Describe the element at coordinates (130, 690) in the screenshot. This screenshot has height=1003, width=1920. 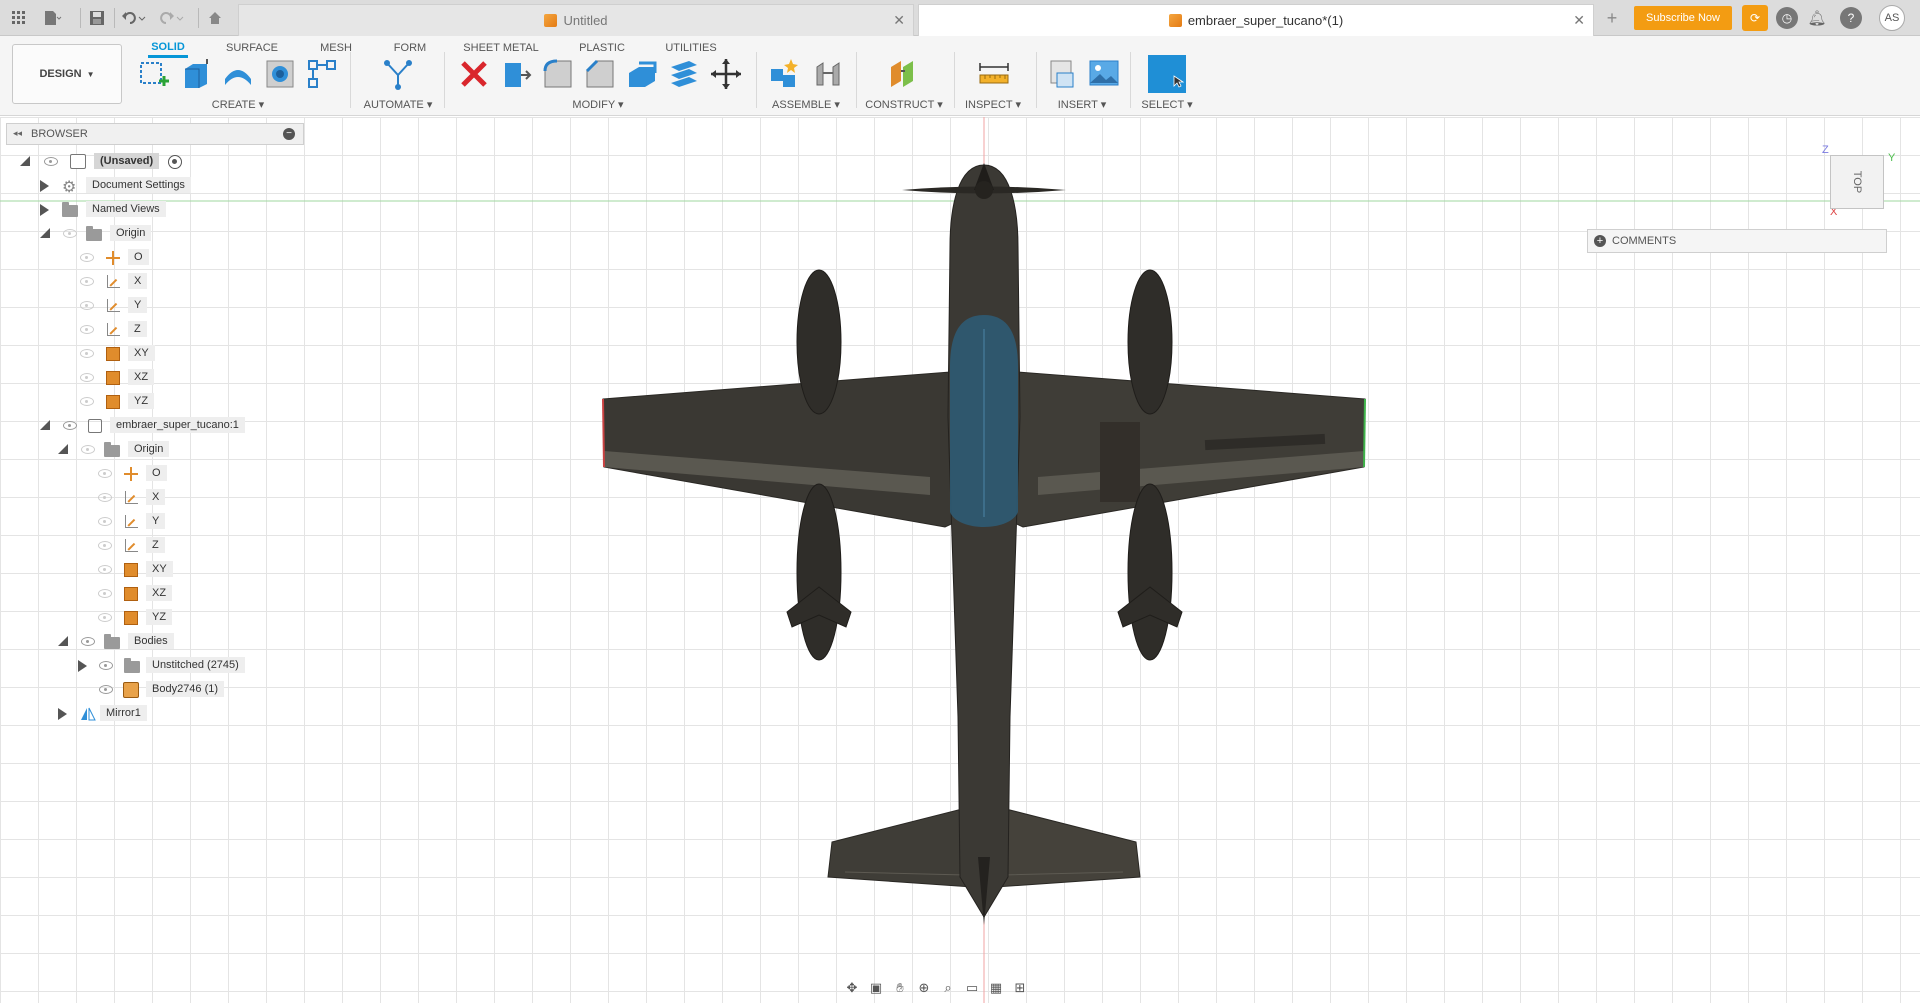
I see `browser-item-body: Body2746 (1)` at that location.